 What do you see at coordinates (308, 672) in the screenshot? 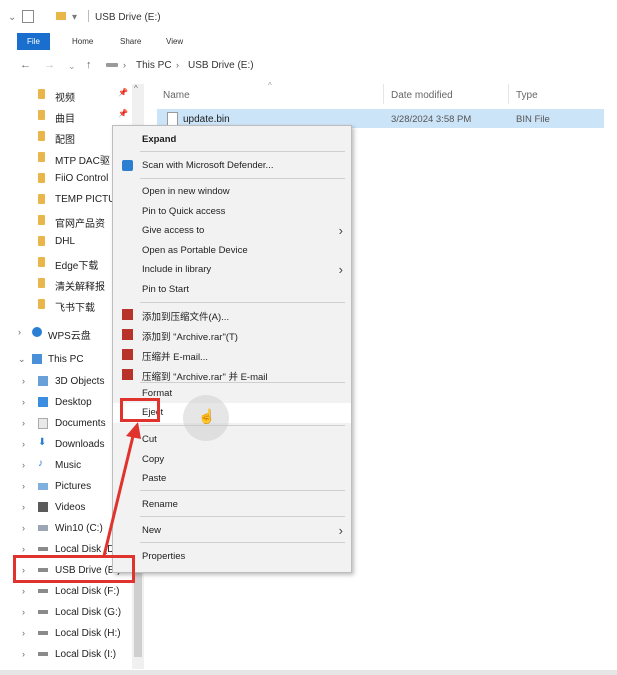
I see `status-strip` at bounding box center [308, 672].